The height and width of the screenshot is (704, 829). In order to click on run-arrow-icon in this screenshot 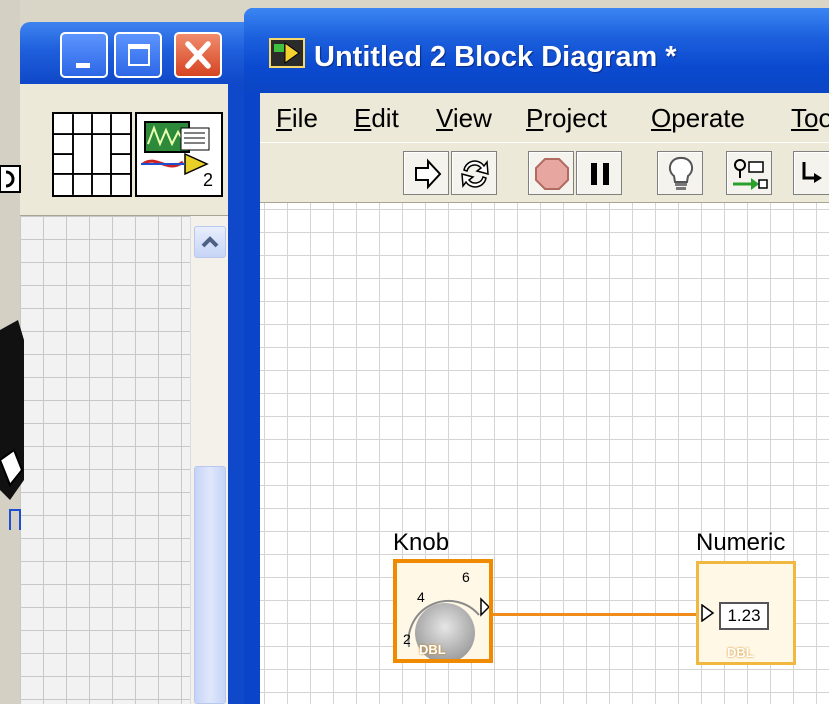, I will do `click(428, 174)`.